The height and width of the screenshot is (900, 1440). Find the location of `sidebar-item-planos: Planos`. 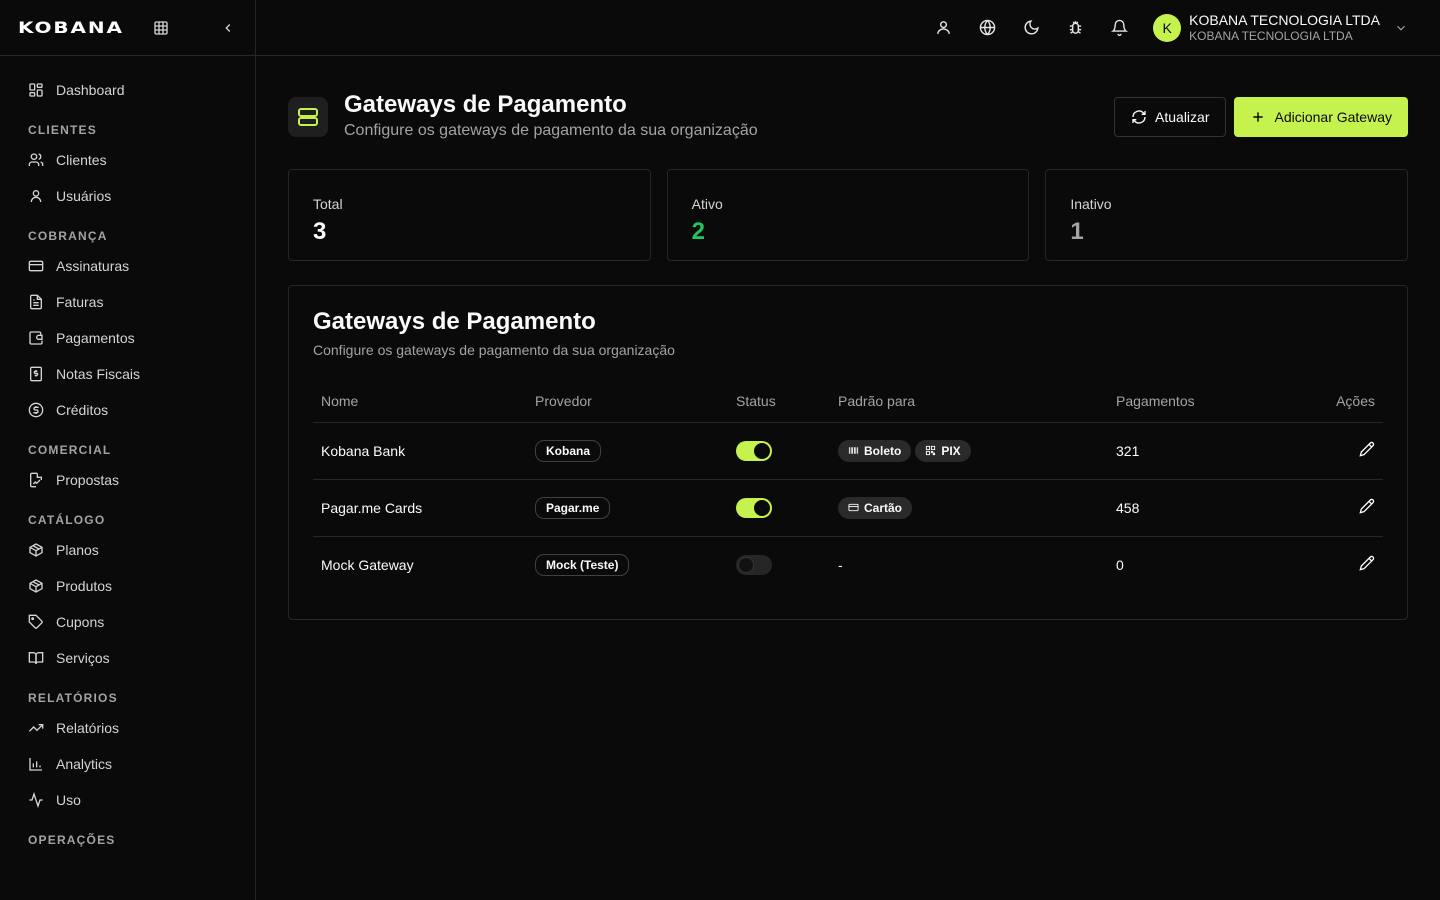

sidebar-item-planos: Planos is located at coordinates (127, 550).